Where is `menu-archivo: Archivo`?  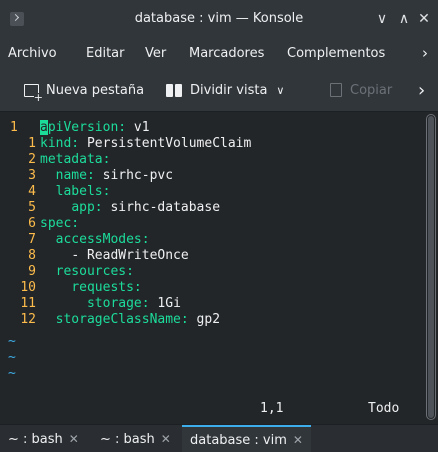 menu-archivo: Archivo is located at coordinates (32, 53).